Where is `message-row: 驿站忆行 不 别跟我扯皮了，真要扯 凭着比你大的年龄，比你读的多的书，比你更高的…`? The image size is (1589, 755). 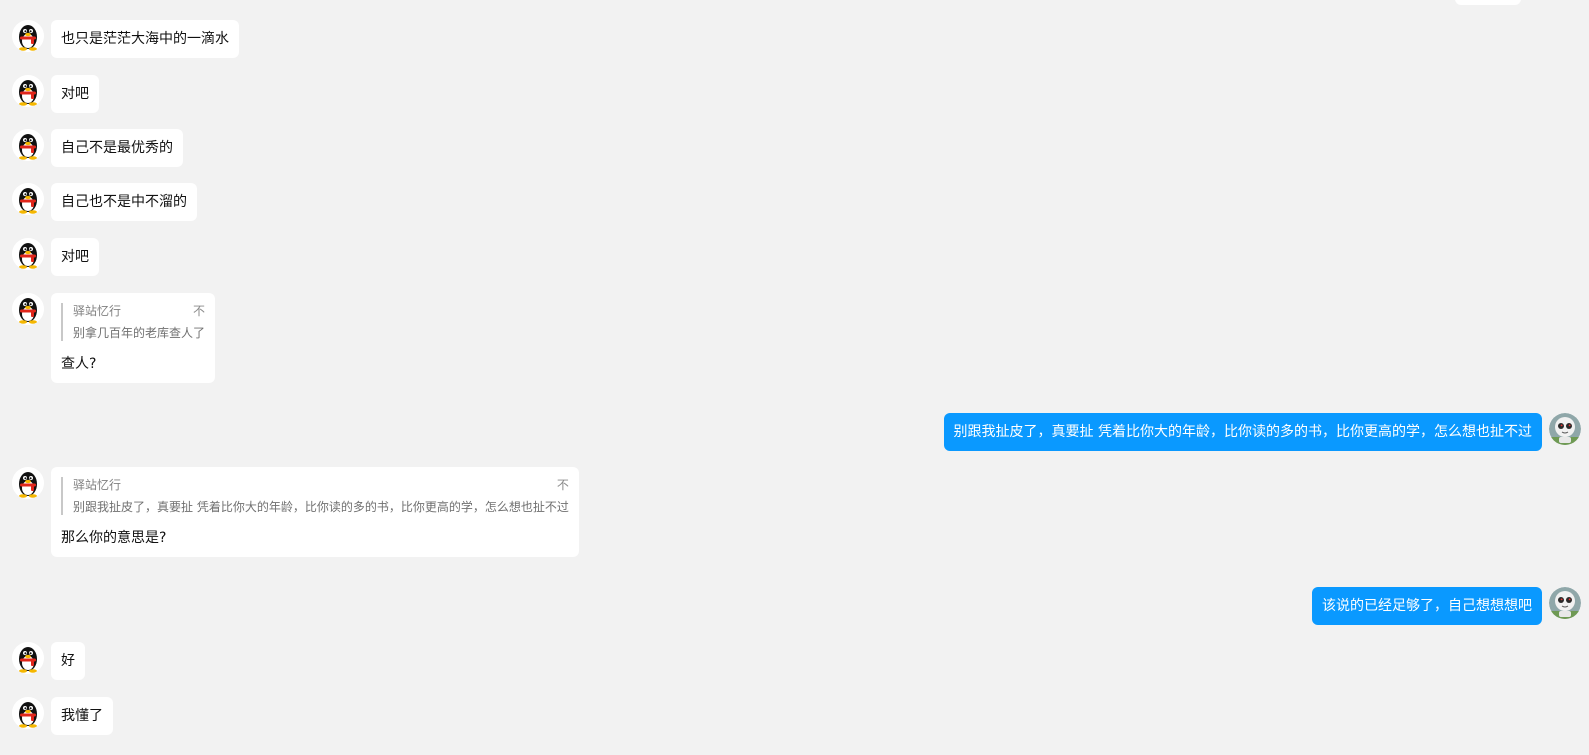
message-row: 驿站忆行 不 别跟我扯皮了，真要扯 凭着比你大的年龄，比你读的多的书，比你更高的… is located at coordinates (295, 512).